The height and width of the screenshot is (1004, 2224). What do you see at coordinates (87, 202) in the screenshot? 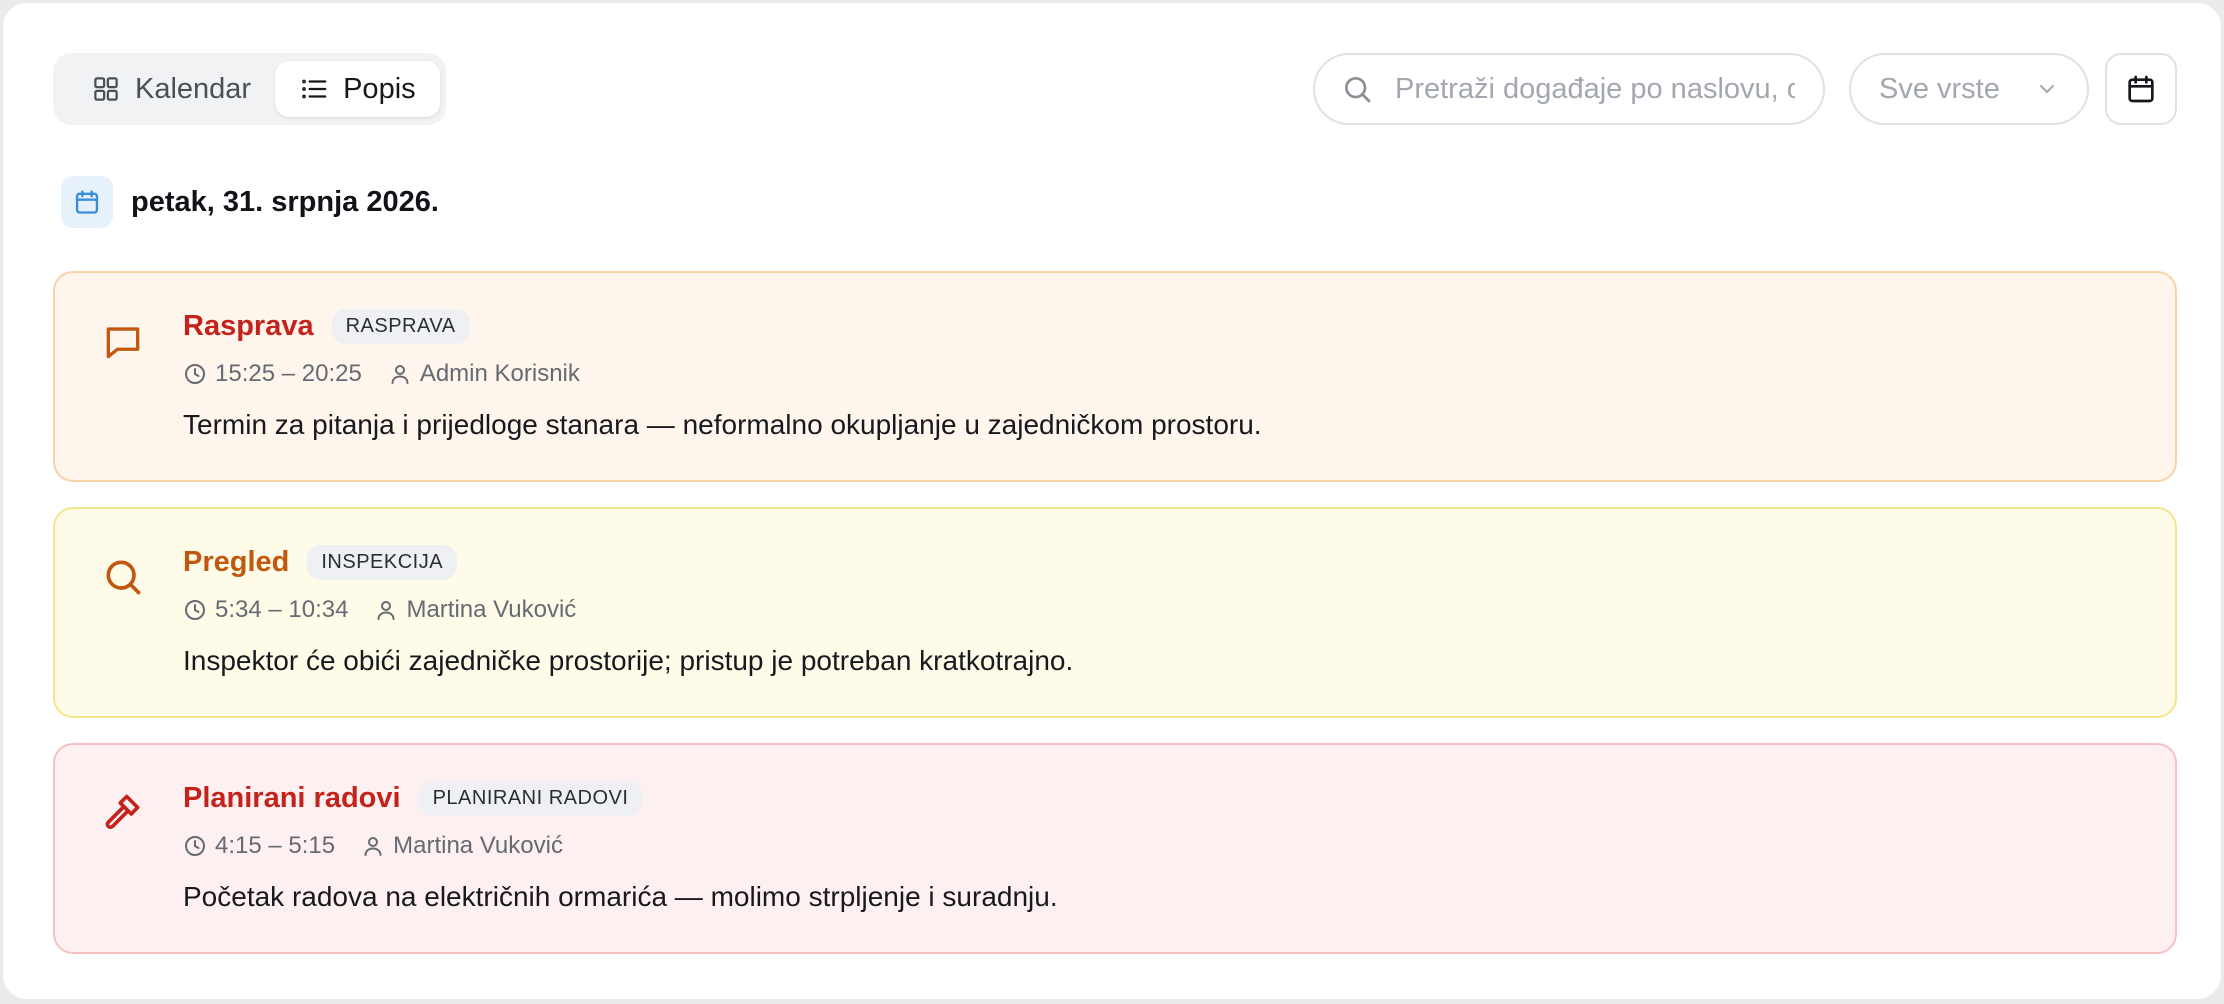
I see `date-calendar-icon` at bounding box center [87, 202].